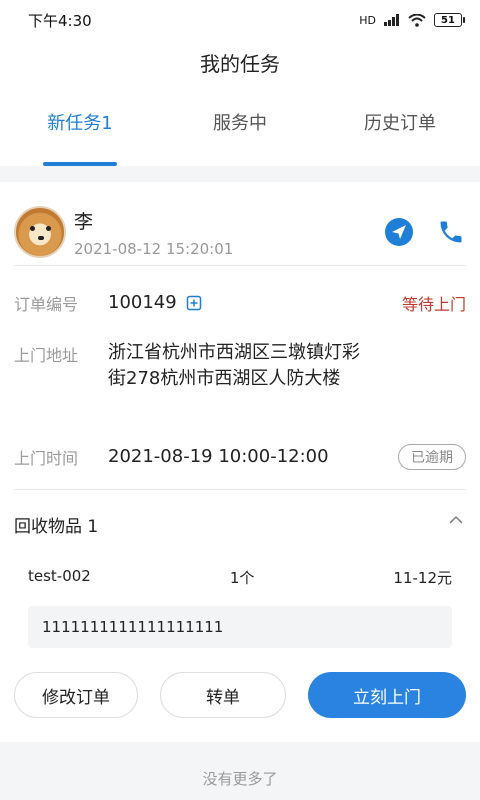 The width and height of the screenshot is (480, 800). What do you see at coordinates (218, 456) in the screenshot?
I see `visit-time-value: 2021-08-19 10:00-12:00` at bounding box center [218, 456].